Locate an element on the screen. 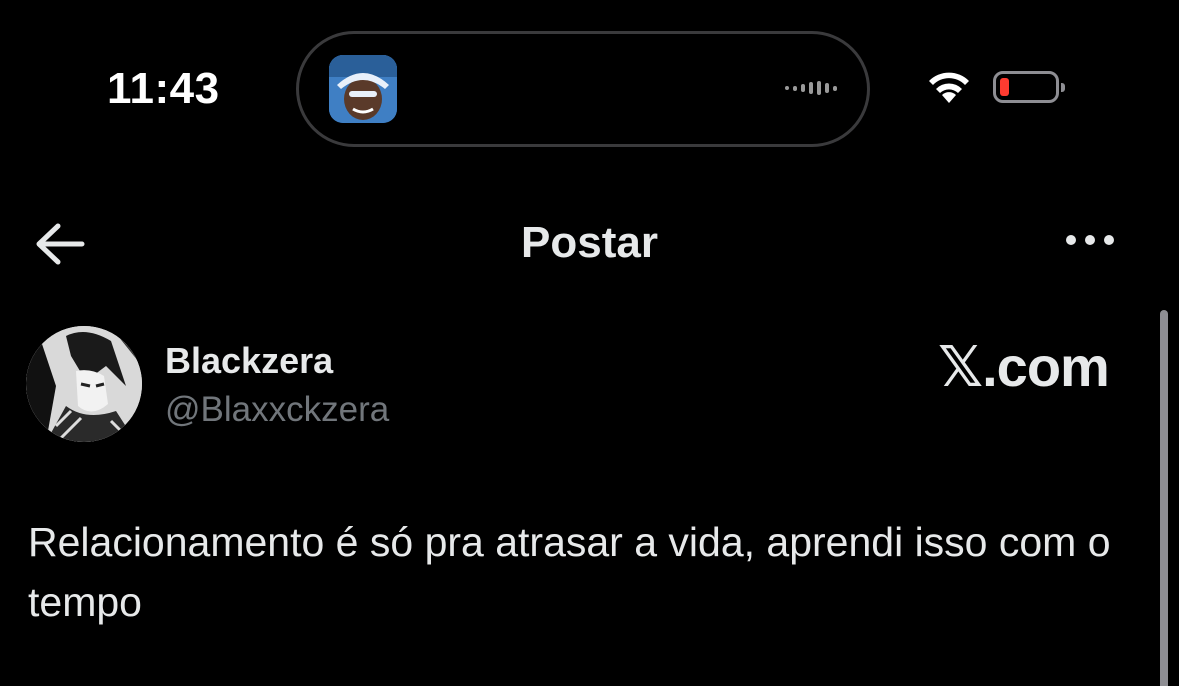 Image resolution: width=1179 pixels, height=686 pixels. battery-cap is located at coordinates (1063, 87).